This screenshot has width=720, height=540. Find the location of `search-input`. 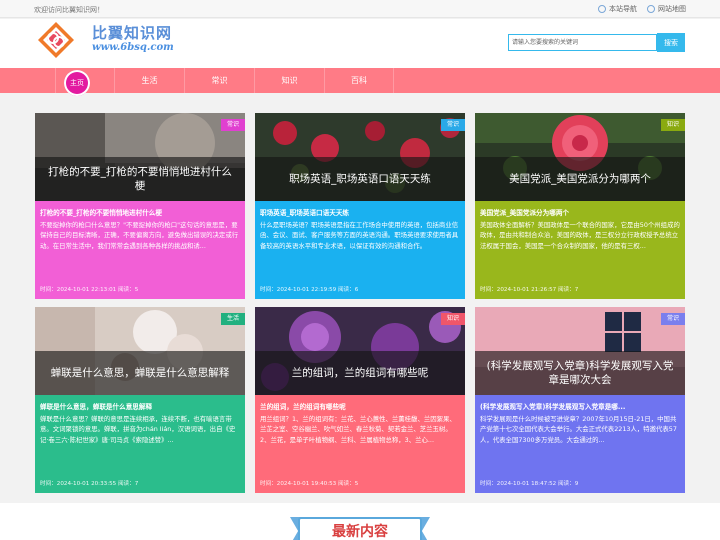

search-input is located at coordinates (582, 42).